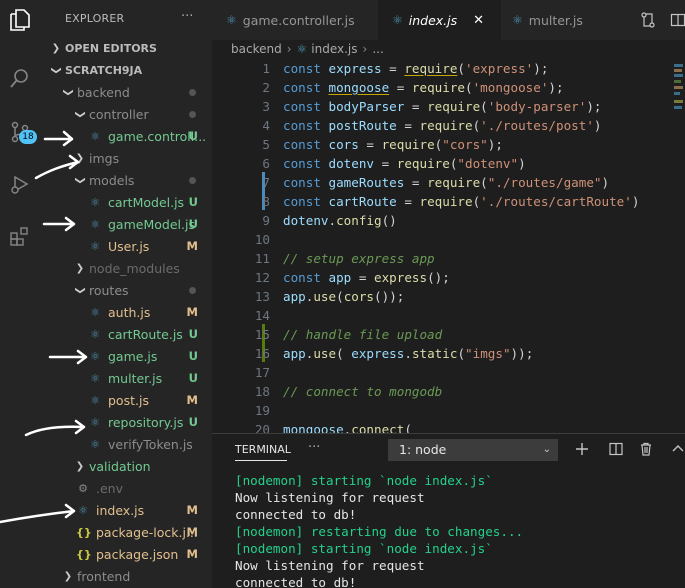 Image resolution: width=685 pixels, height=588 pixels. Describe the element at coordinates (126, 114) in the screenshot. I see `folder-item: ❯ controller` at that location.